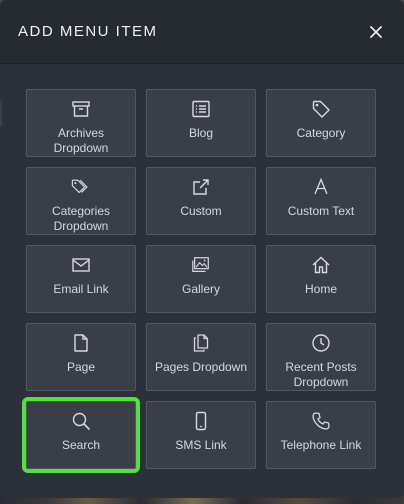  What do you see at coordinates (1, 113) in the screenshot?
I see `panel-edge` at bounding box center [1, 113].